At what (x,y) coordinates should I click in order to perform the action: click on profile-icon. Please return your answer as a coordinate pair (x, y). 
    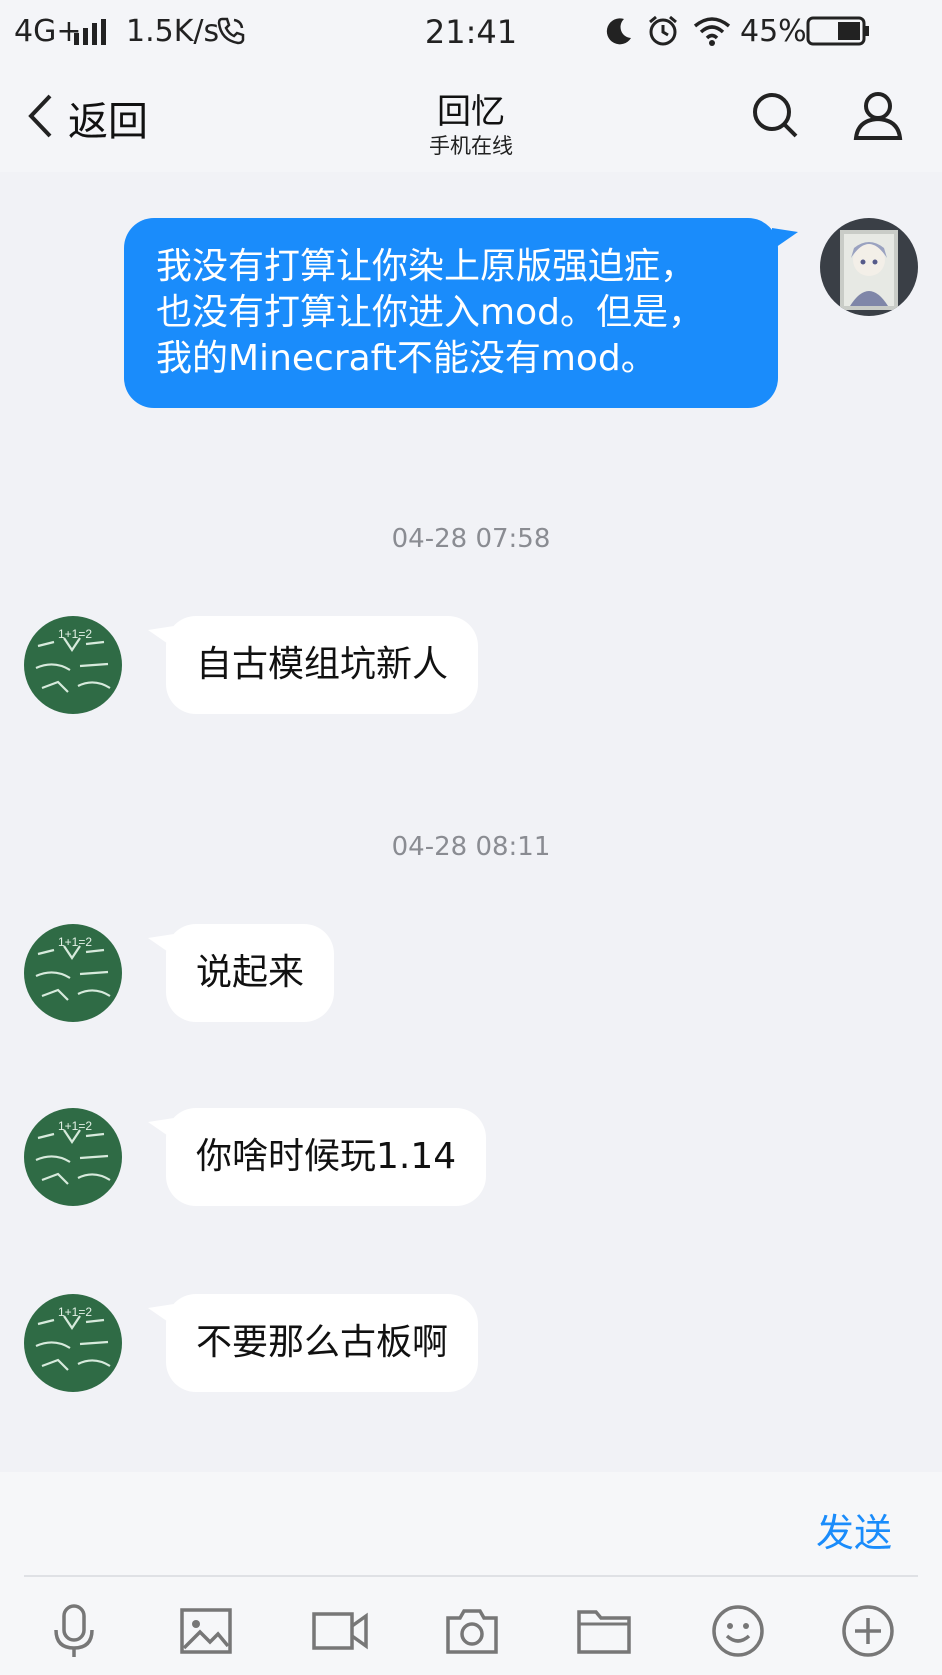
    Looking at the image, I should click on (878, 116).